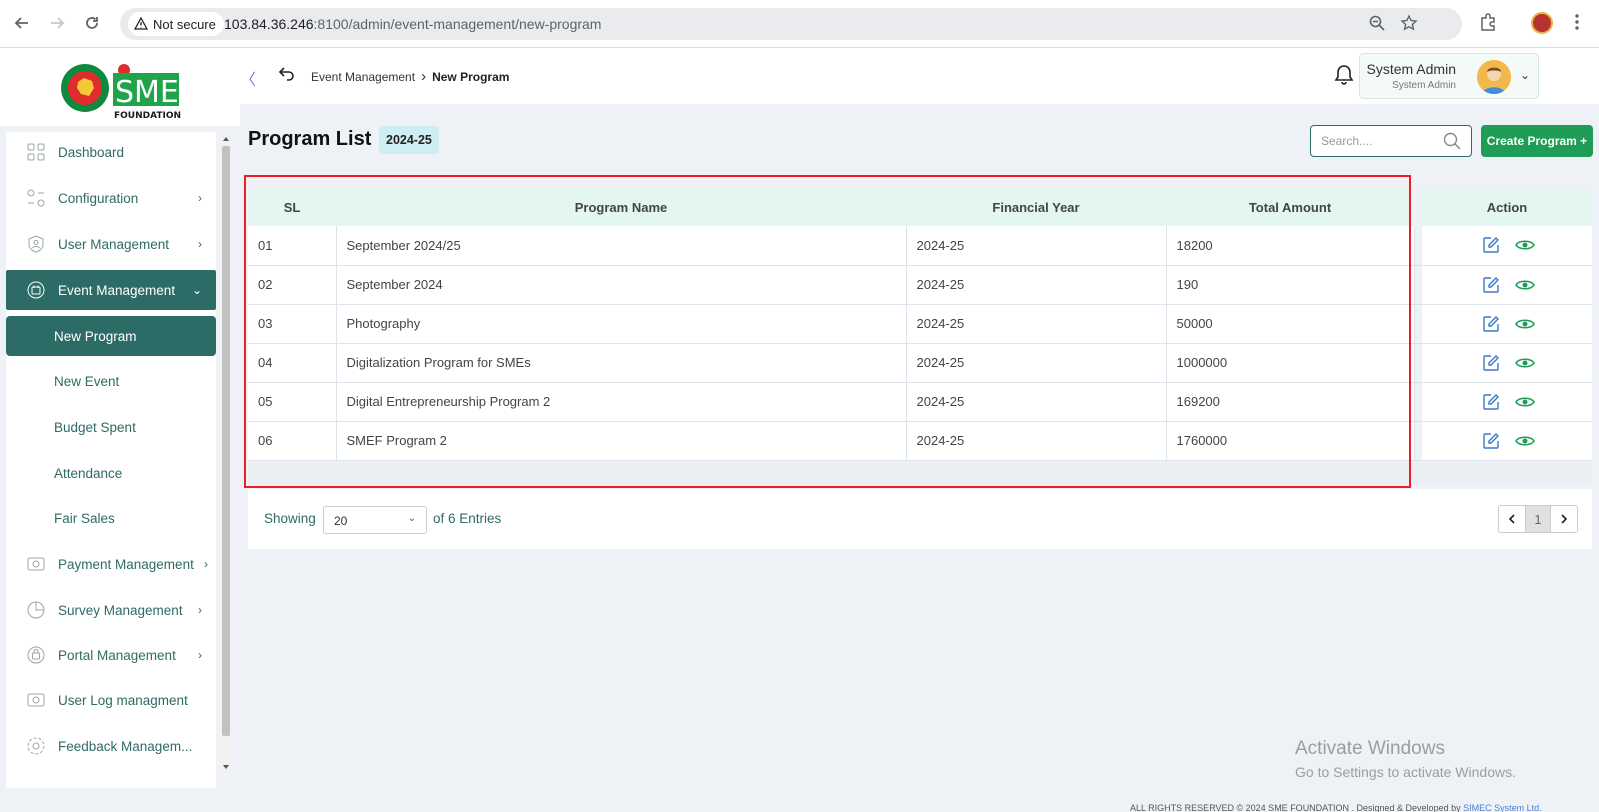 Image resolution: width=1599 pixels, height=812 pixels. What do you see at coordinates (91, 152) in the screenshot?
I see `sidebar-item-label: Dashboard` at bounding box center [91, 152].